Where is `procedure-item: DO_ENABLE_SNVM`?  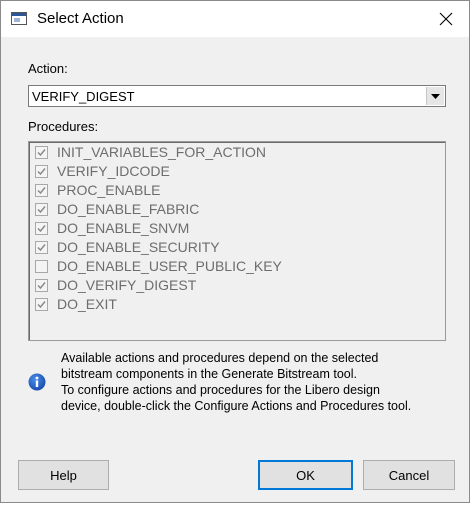
procedure-item: DO_ENABLE_SNVM is located at coordinates (112, 228).